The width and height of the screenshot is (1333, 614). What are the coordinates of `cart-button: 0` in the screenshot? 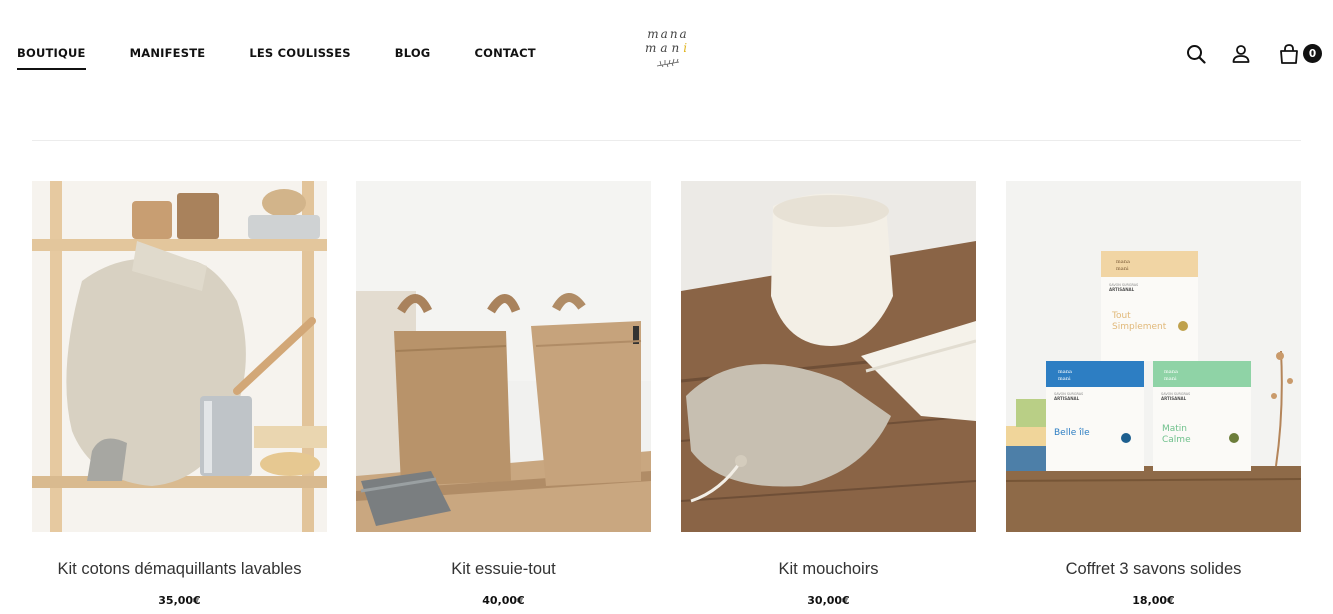 It's located at (1299, 54).